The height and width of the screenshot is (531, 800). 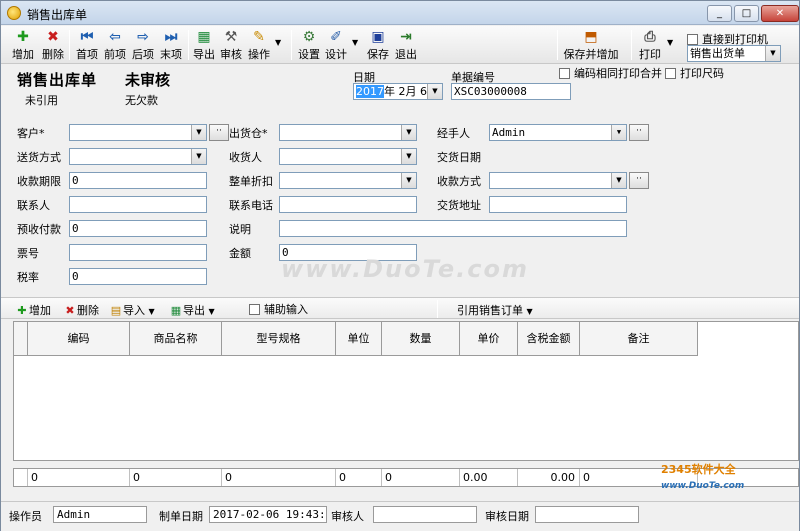 What do you see at coordinates (87, 46) in the screenshot?
I see `first-button: ⏮ 首项` at bounding box center [87, 46].